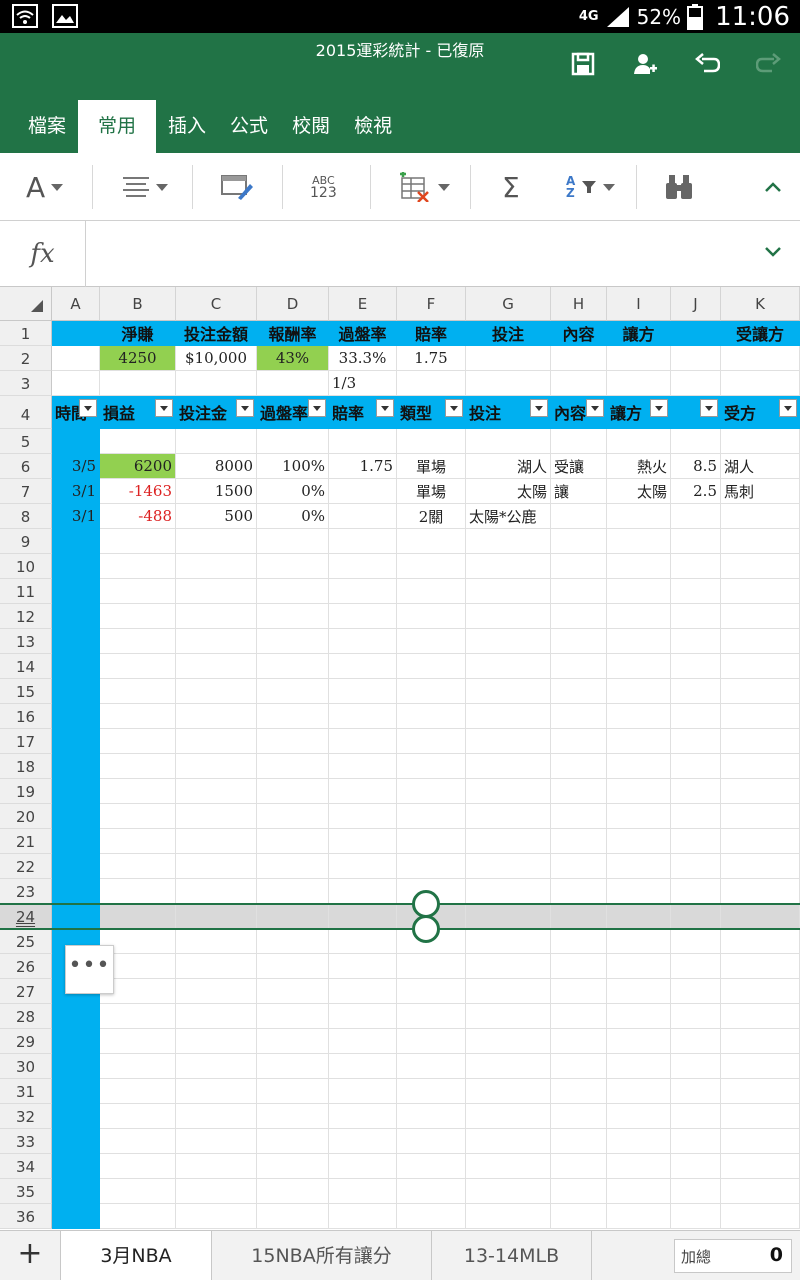 The height and width of the screenshot is (1280, 800). What do you see at coordinates (696, 991) in the screenshot?
I see `cell-j27` at bounding box center [696, 991].